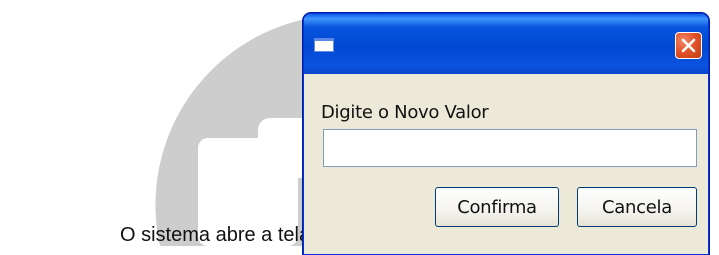 This screenshot has height=255, width=719. What do you see at coordinates (324, 45) in the screenshot?
I see `window-icon` at bounding box center [324, 45].